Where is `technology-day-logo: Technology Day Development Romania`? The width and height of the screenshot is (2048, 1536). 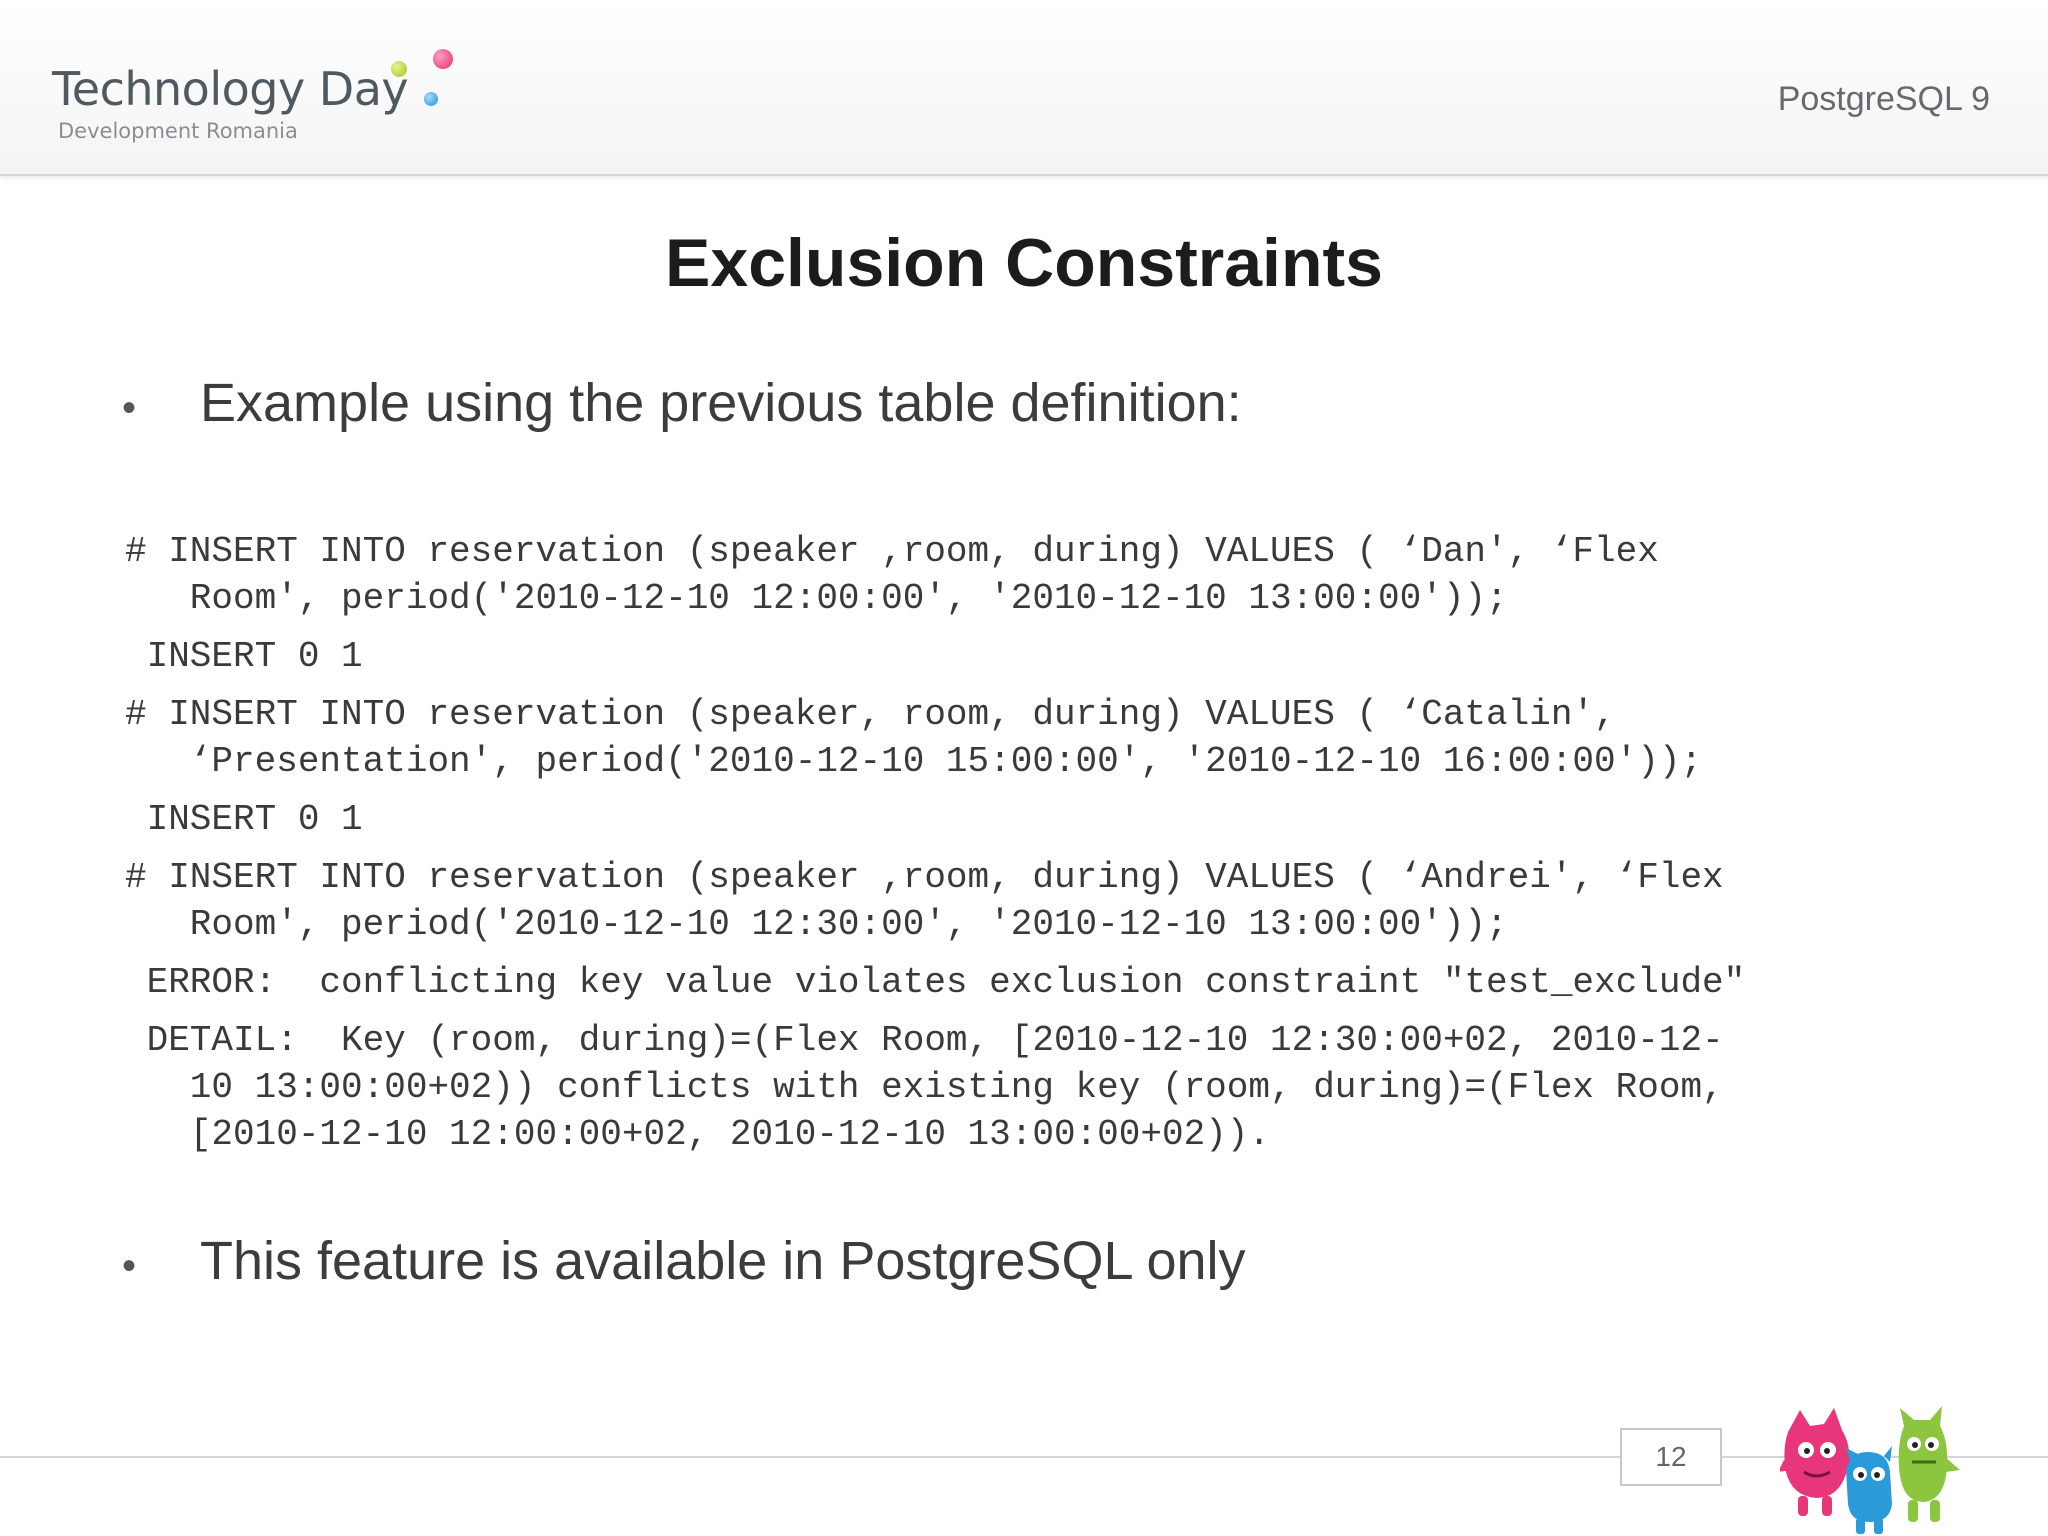 technology-day-logo: Technology Day Development Romania is located at coordinates (235, 90).